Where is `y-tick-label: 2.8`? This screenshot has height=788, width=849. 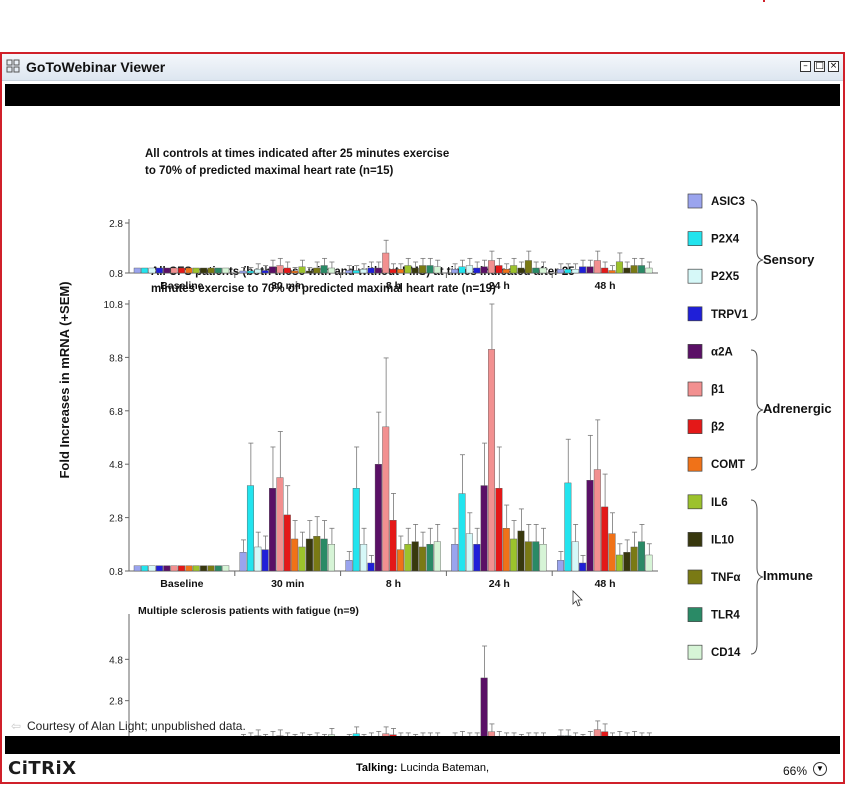 y-tick-label: 2.8 is located at coordinates (116, 702).